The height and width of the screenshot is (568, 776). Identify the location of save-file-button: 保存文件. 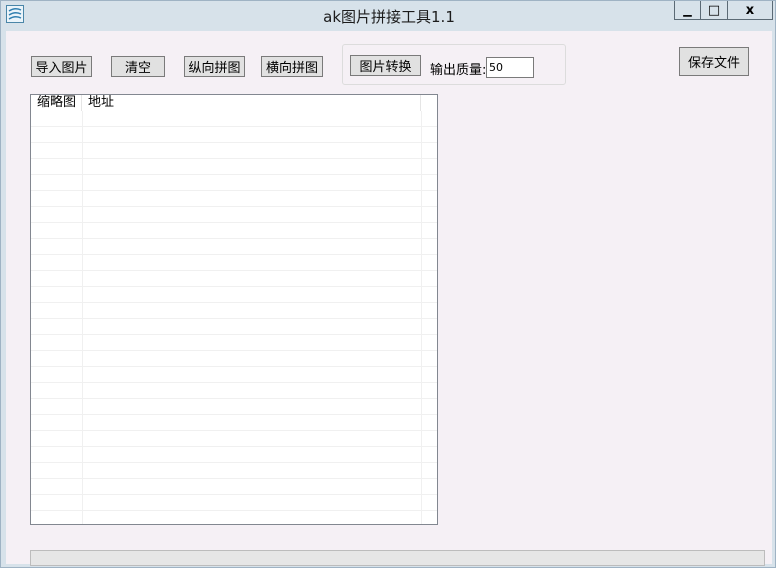
(714, 61).